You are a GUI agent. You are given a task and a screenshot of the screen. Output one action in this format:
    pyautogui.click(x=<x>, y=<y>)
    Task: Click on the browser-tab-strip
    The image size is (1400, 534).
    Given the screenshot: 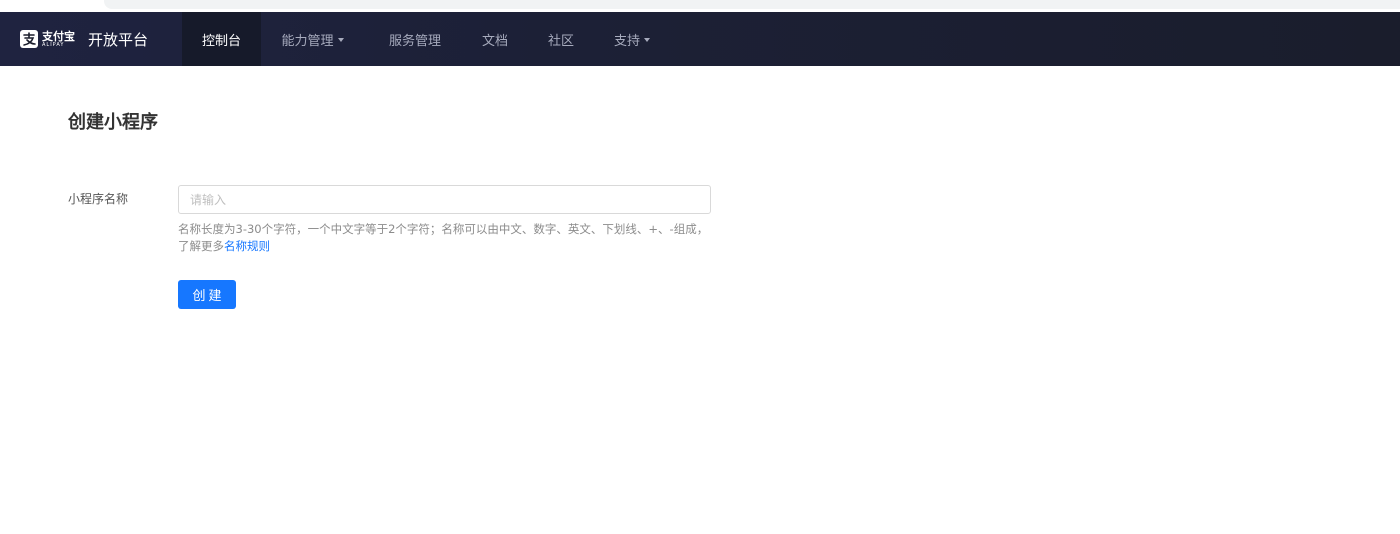 What is the action you would take?
    pyautogui.click(x=700, y=6)
    